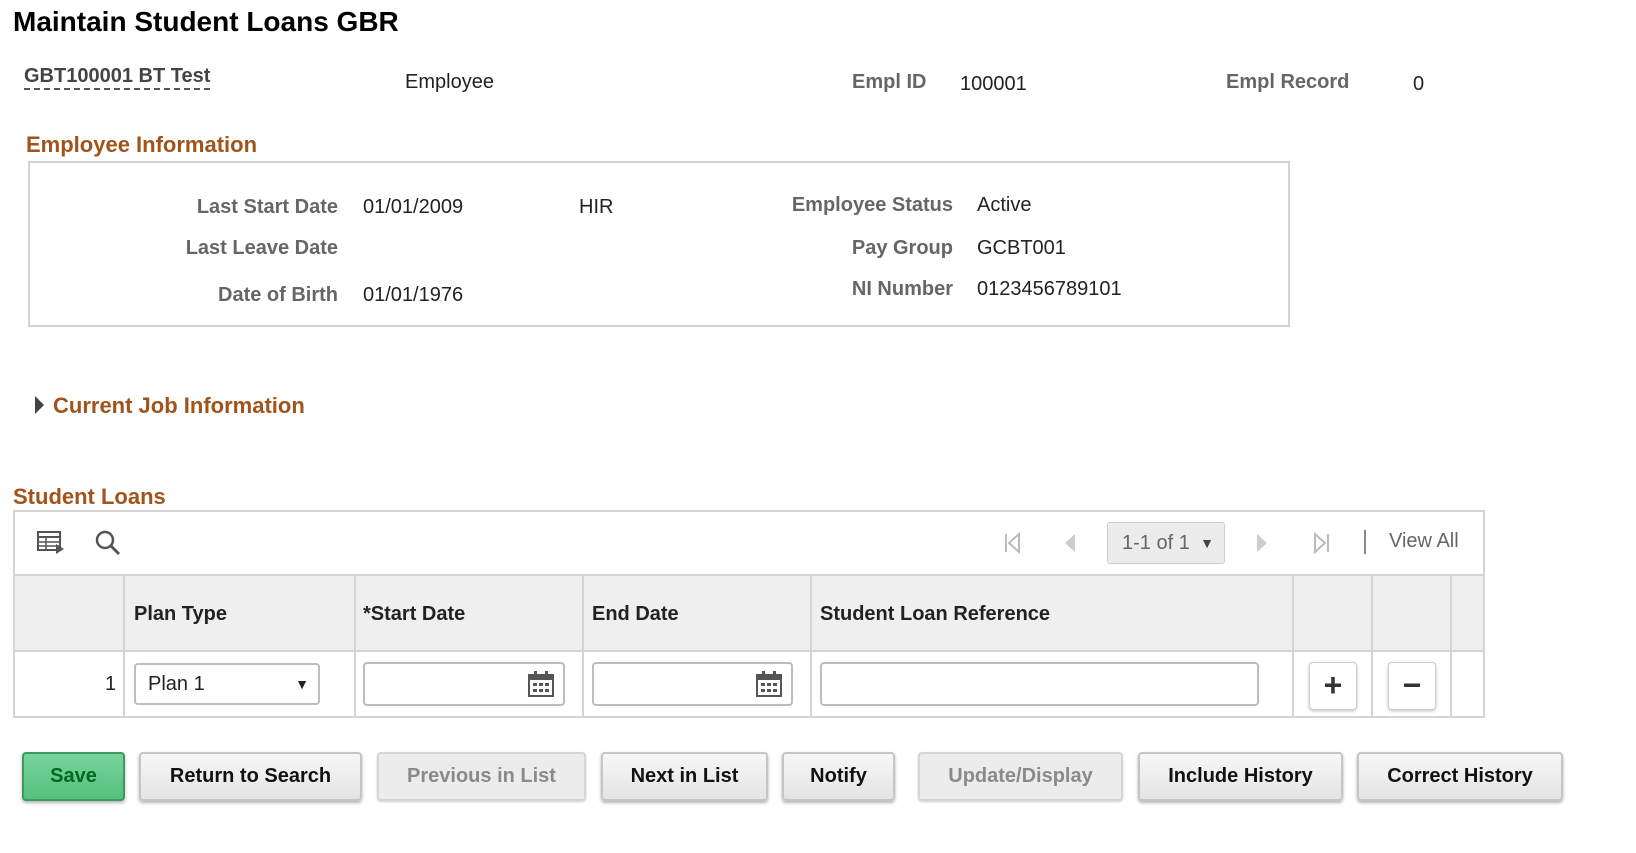 Image resolution: width=1636 pixels, height=853 pixels. Describe the element at coordinates (1288, 82) in the screenshot. I see `empl-record-label: Empl Record` at that location.